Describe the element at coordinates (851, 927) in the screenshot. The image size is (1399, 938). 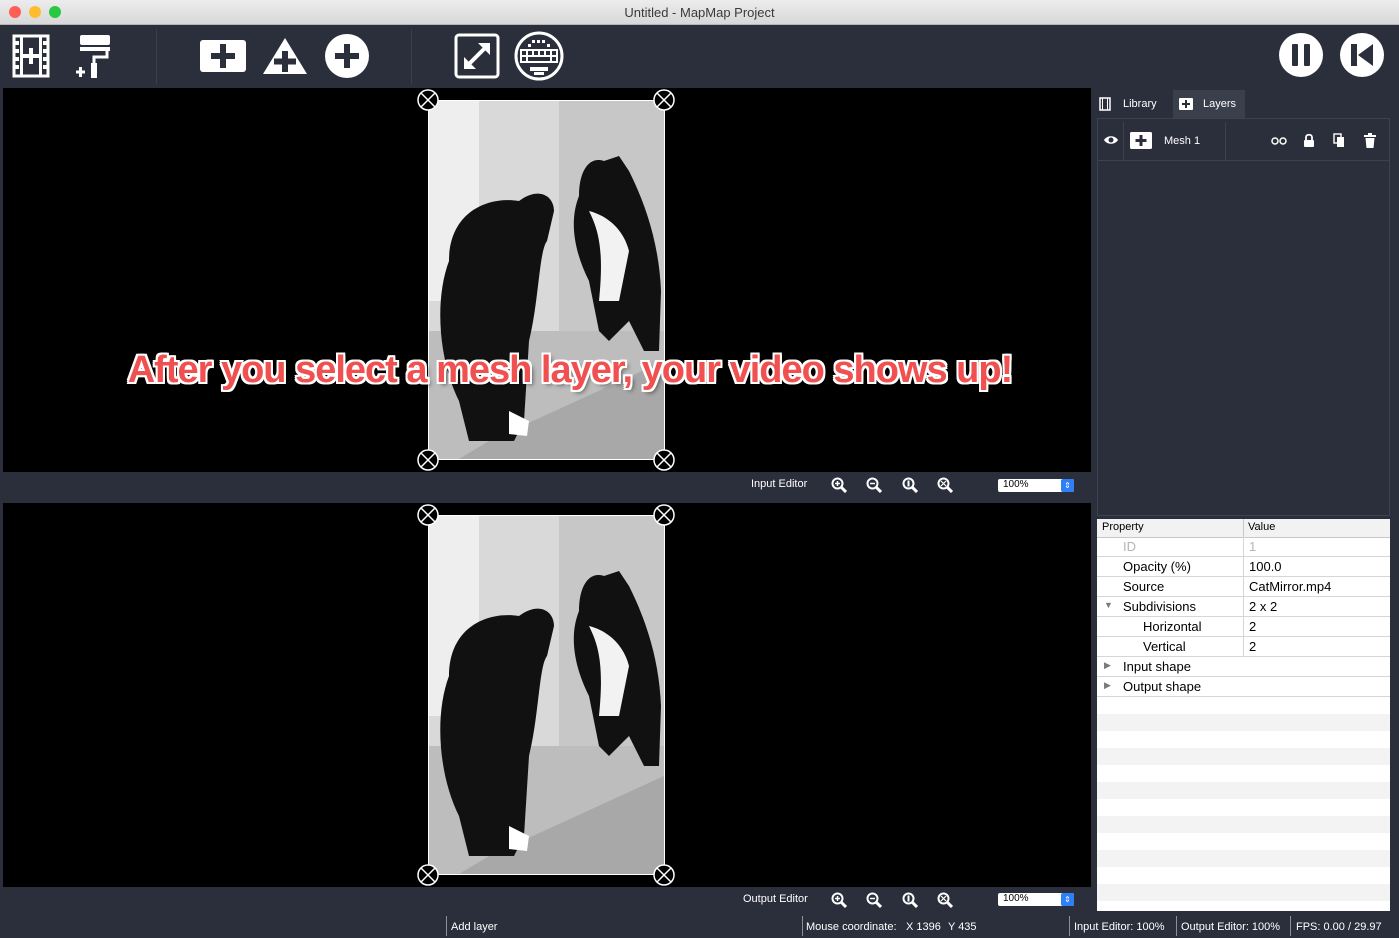
I see `mouse-coordinate-label: Mouse coordinate:` at that location.